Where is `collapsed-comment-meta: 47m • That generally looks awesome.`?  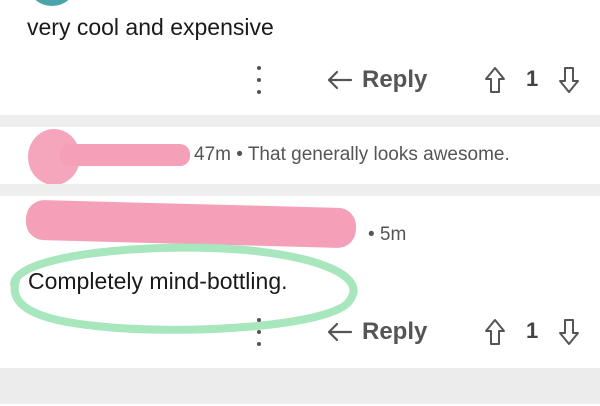 collapsed-comment-meta: 47m • That generally looks awesome. is located at coordinates (352, 154).